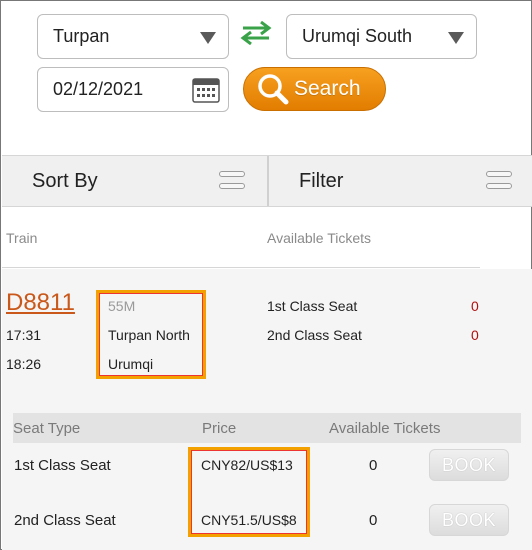 The image size is (532, 550). Describe the element at coordinates (475, 335) in the screenshot. I see `availability-count-2: 0` at that location.